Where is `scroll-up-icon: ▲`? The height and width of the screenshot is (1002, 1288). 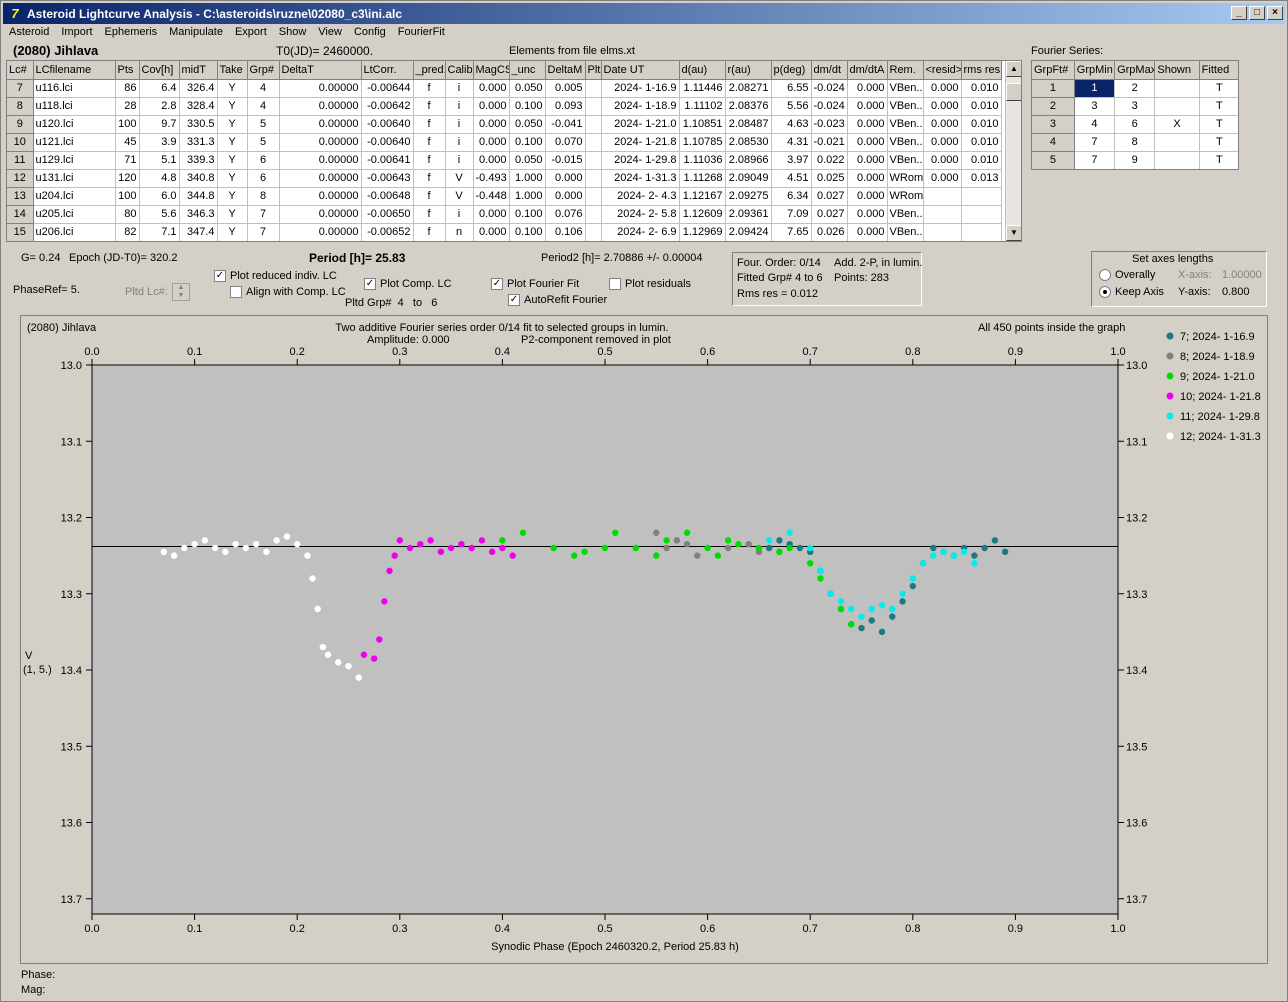 scroll-up-icon: ▲ is located at coordinates (1013, 69).